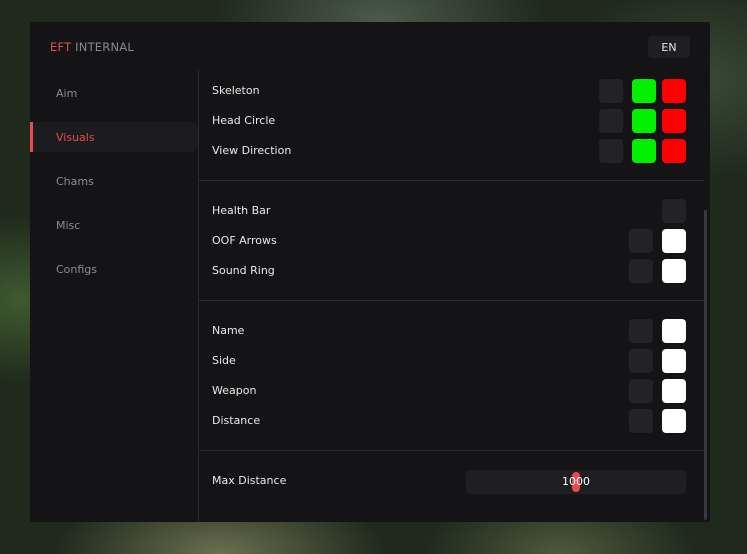 This screenshot has height=554, width=747. I want to click on skeleton-checkbox, so click(611, 91).